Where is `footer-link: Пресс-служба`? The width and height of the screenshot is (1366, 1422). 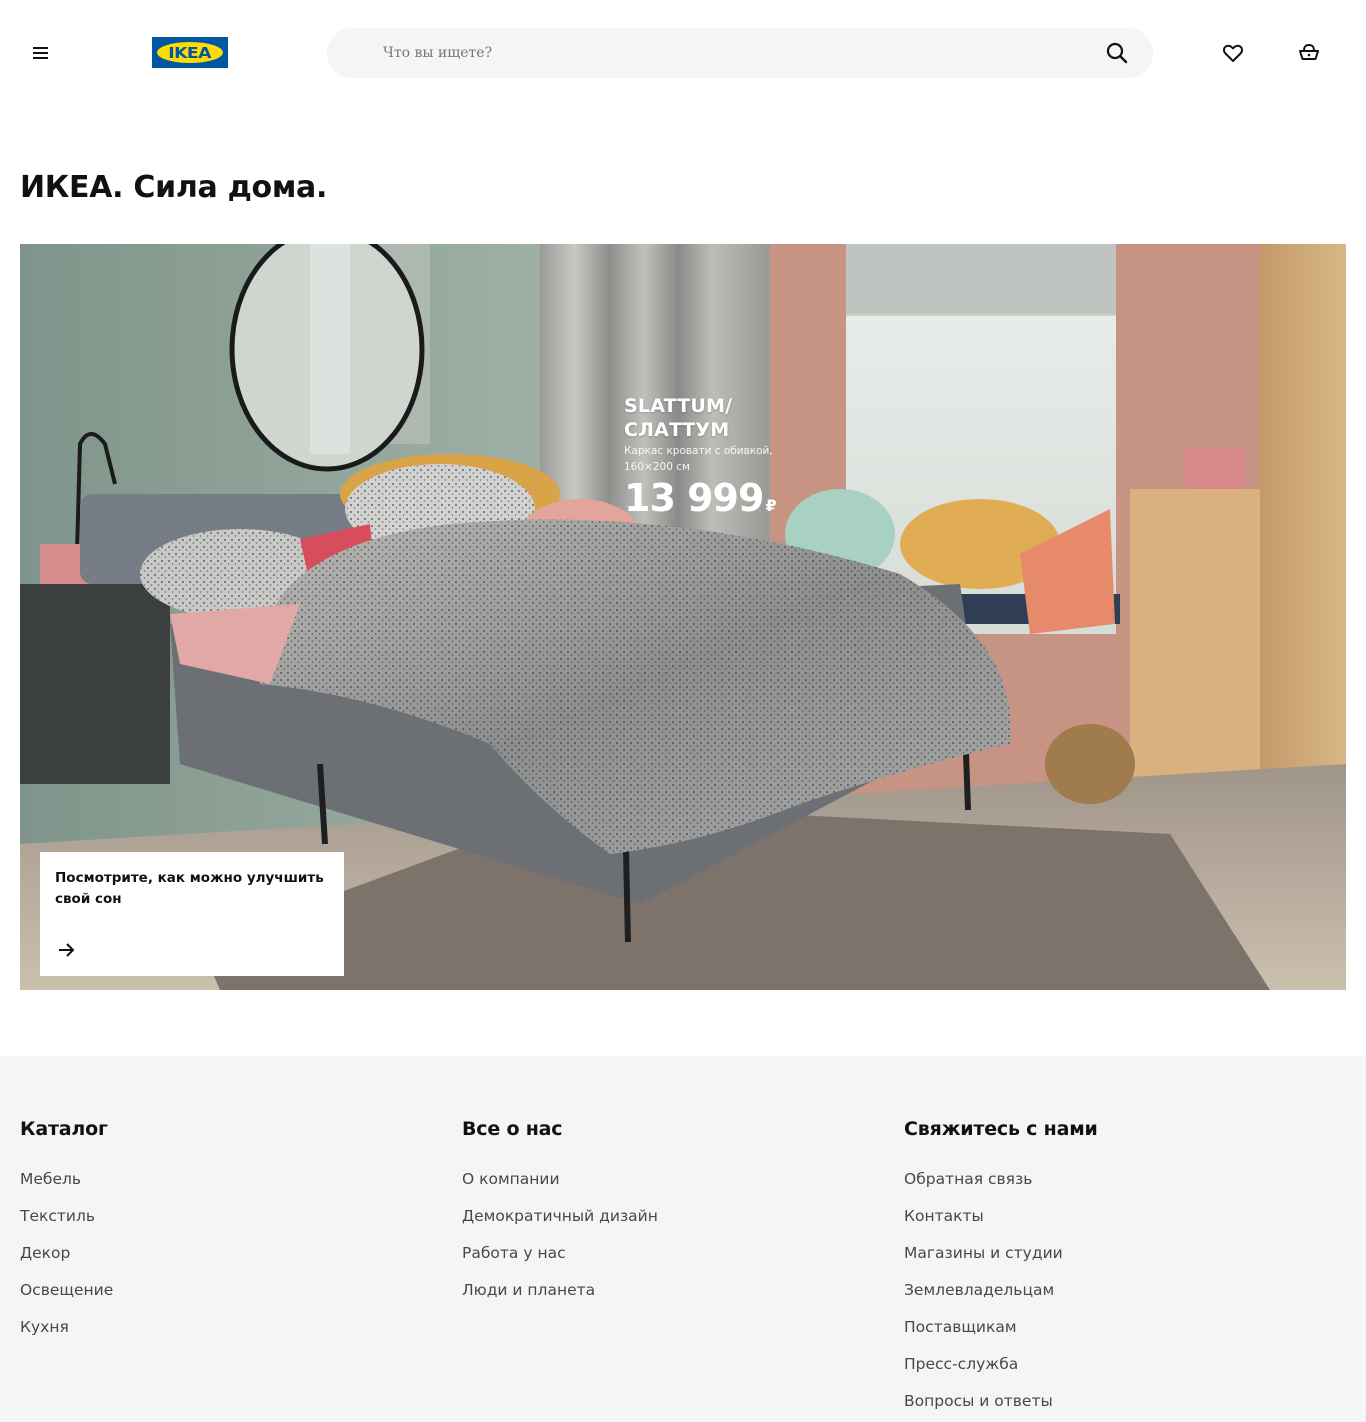 footer-link: Пресс-служба is located at coordinates (1001, 1364).